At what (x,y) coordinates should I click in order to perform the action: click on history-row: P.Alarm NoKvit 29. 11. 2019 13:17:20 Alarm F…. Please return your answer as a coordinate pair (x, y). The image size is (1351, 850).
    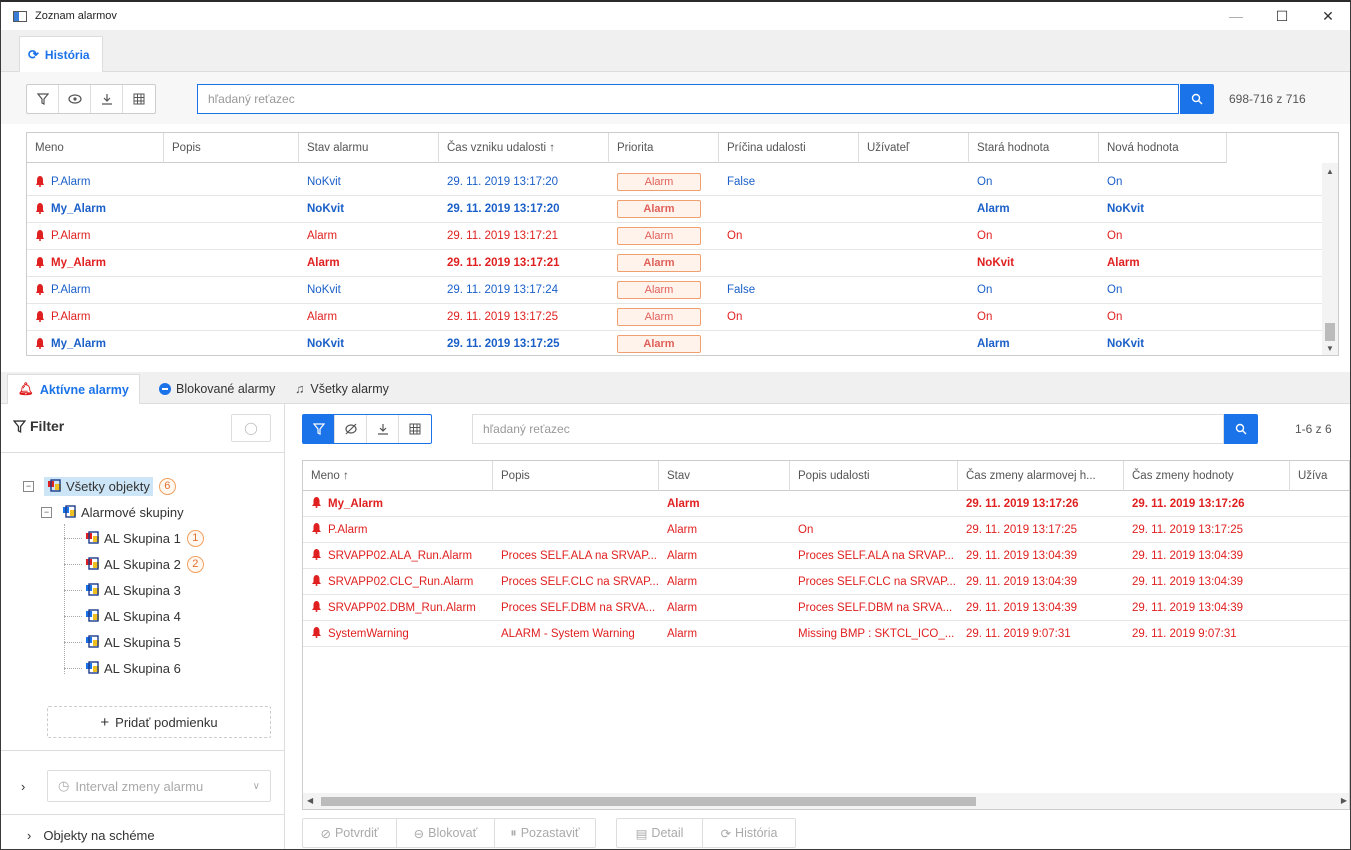
    Looking at the image, I should click on (674, 182).